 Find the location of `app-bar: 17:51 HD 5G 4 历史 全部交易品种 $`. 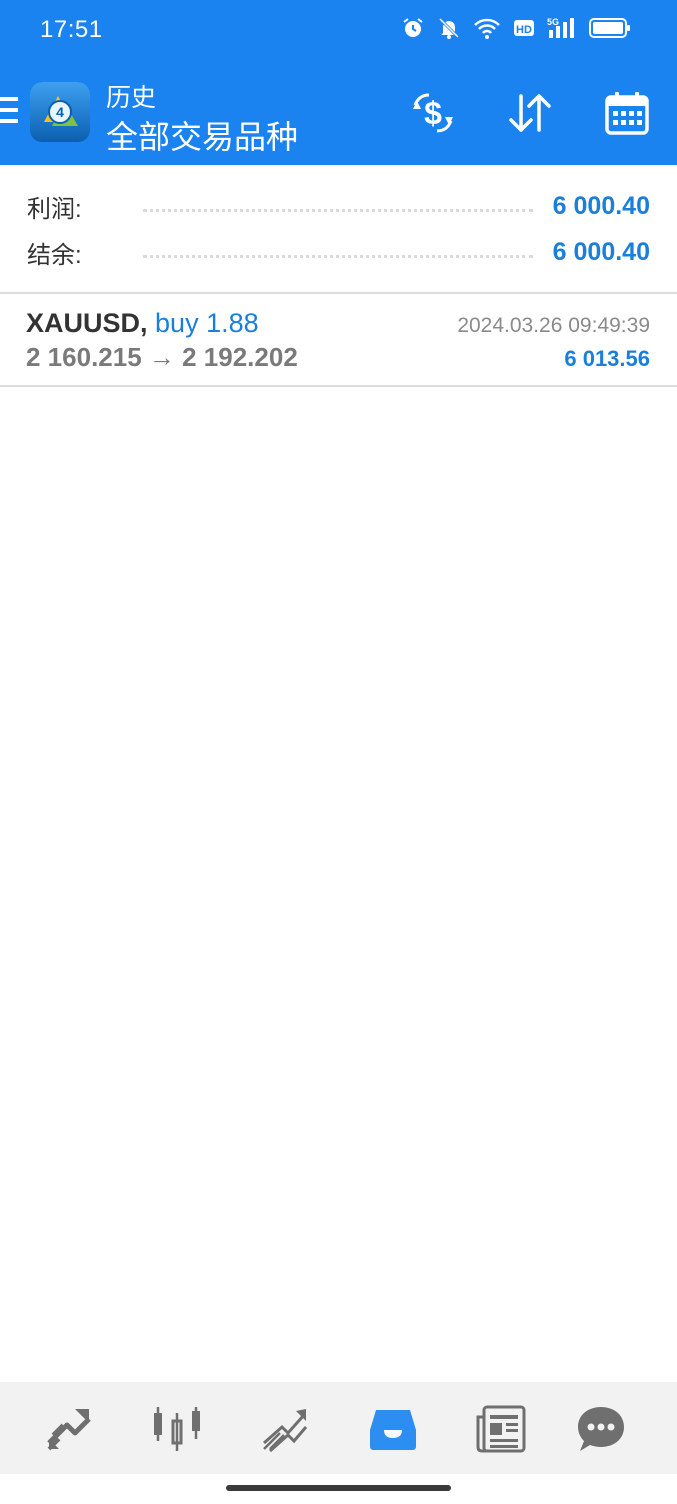

app-bar: 17:51 HD 5G 4 历史 全部交易品种 $ is located at coordinates (338, 82).